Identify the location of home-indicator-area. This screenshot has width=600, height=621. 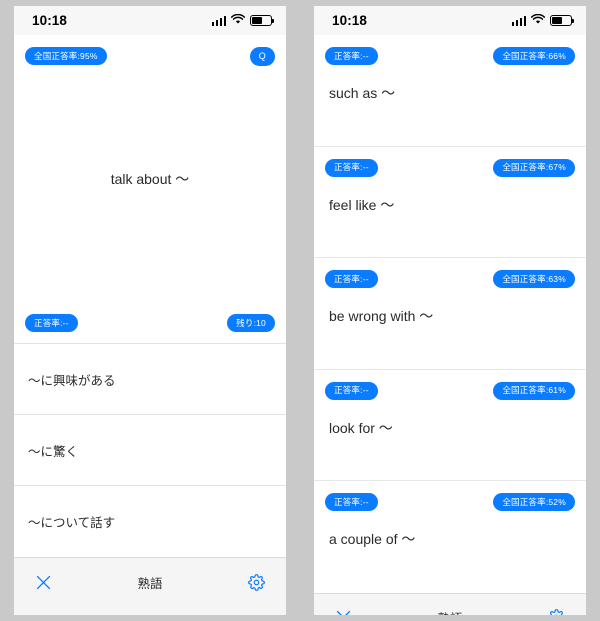
(150, 610).